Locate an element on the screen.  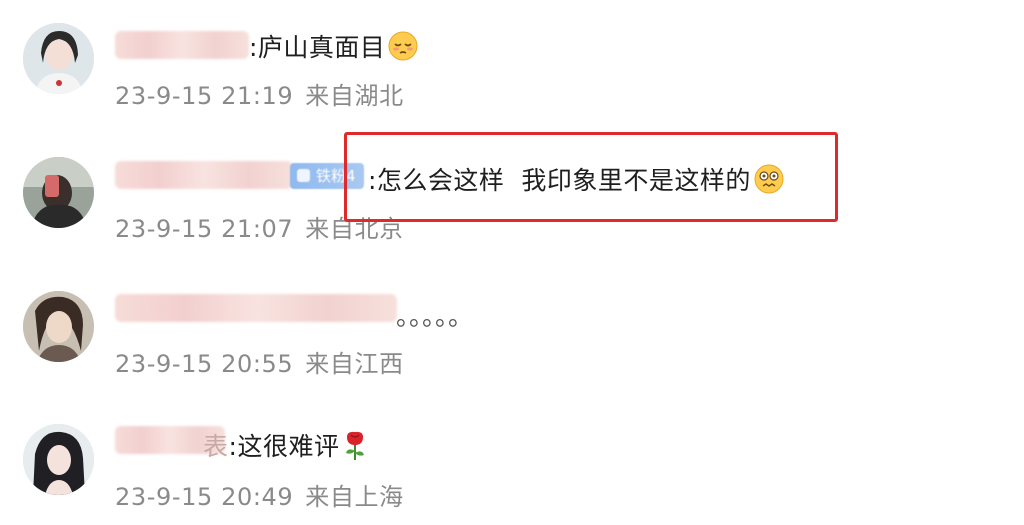
comment-date: 23-9-15 21:07 is located at coordinates (204, 229).